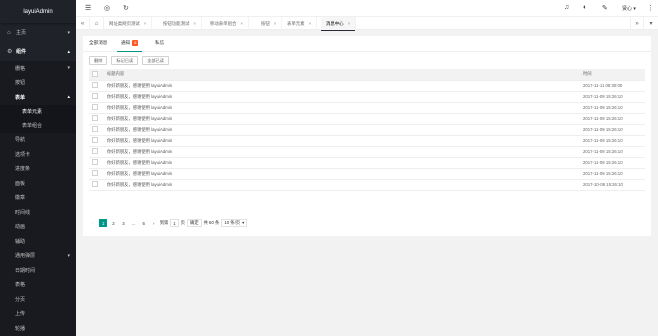 The width and height of the screenshot is (658, 336). What do you see at coordinates (98, 60) in the screenshot?
I see `delete-button: 删除` at bounding box center [98, 60].